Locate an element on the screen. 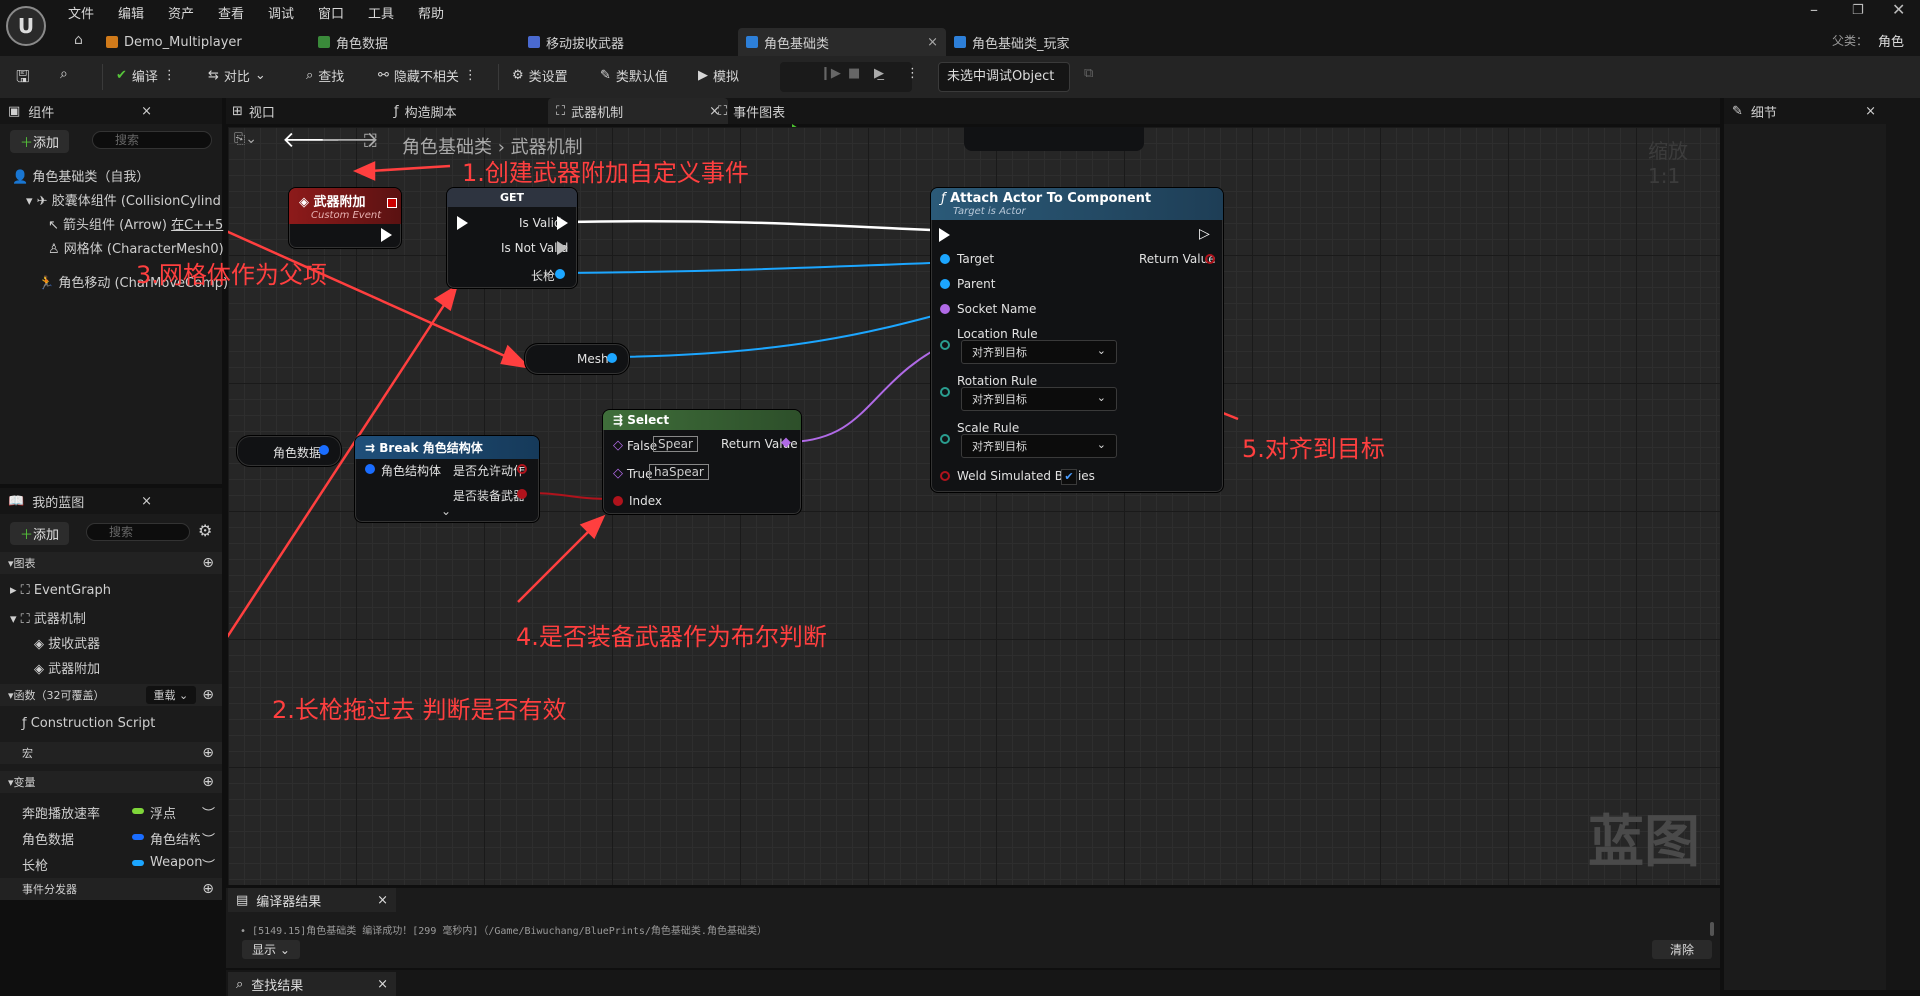 Image resolution: width=1920 pixels, height=996 pixels. compile-button: ✔ 编译 ⋮ is located at coordinates (146, 75).